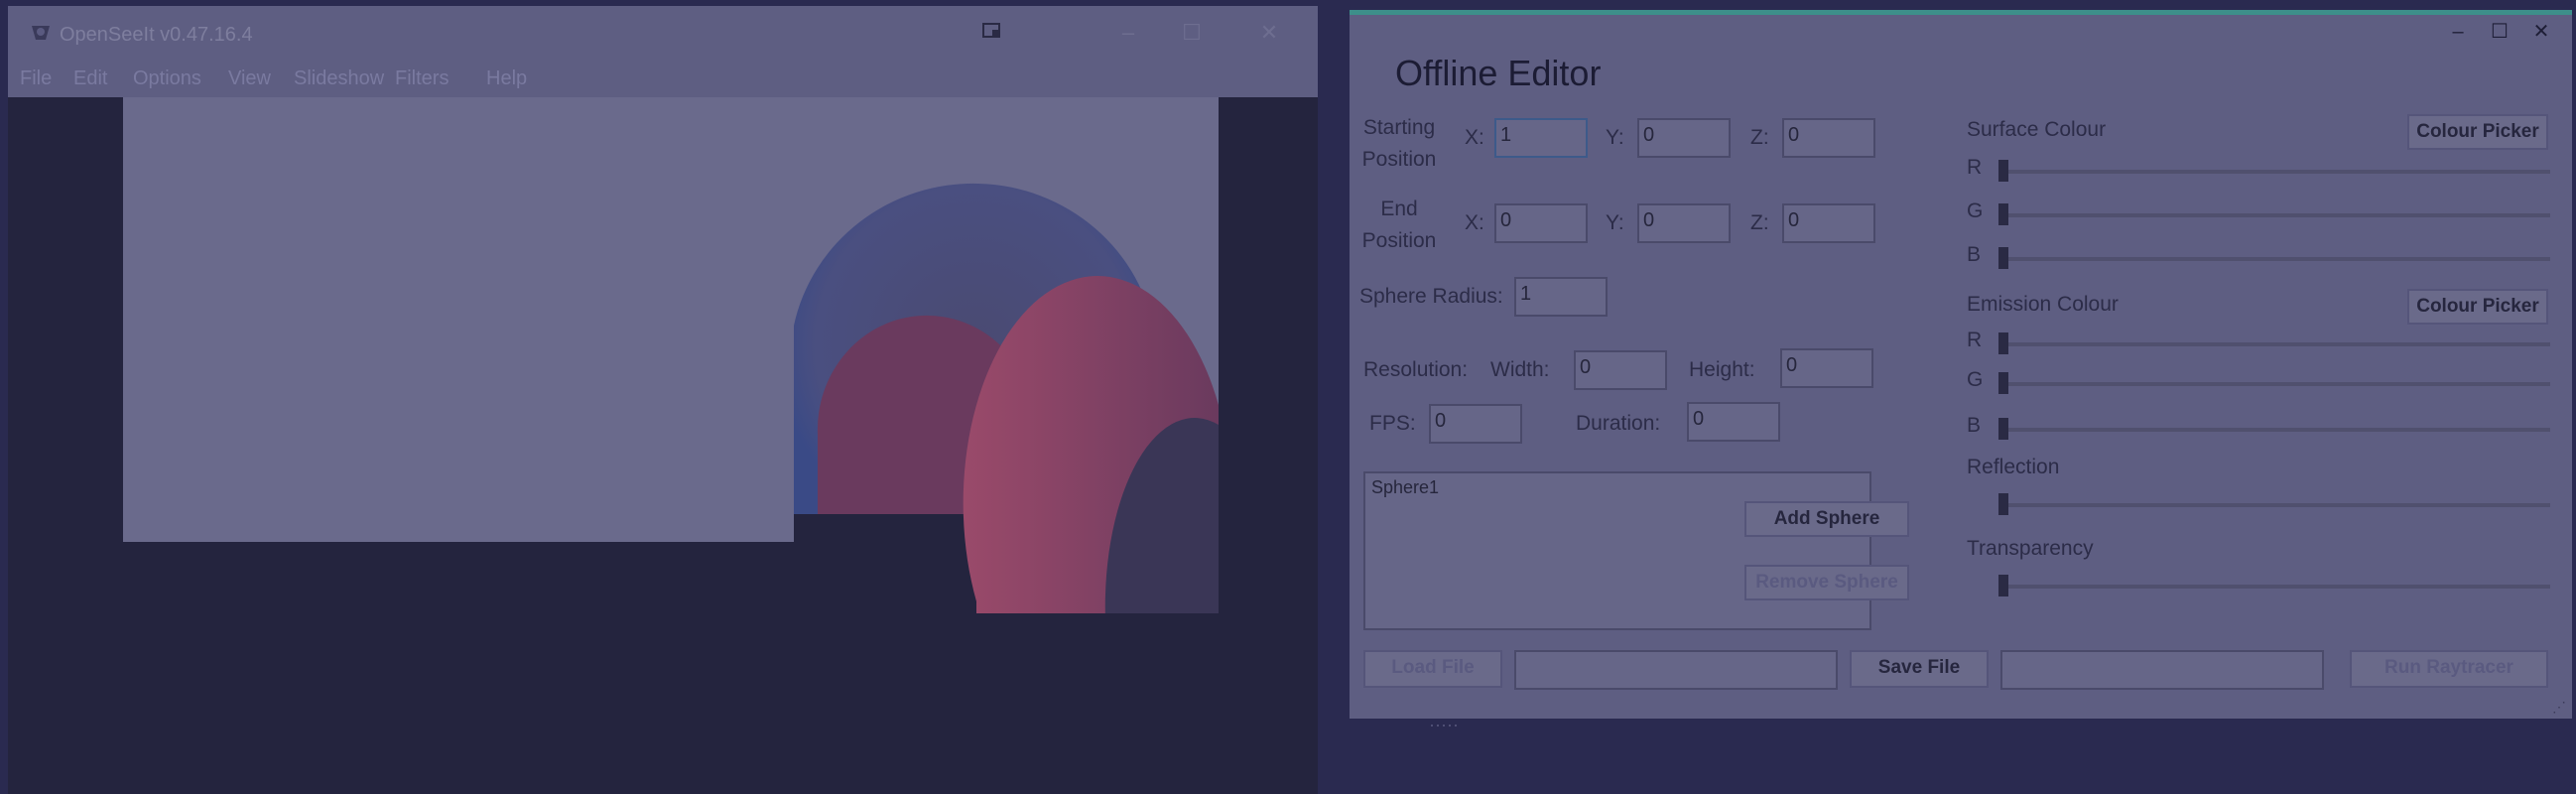  What do you see at coordinates (2043, 304) in the screenshot?
I see `emission-colour-label: Emission Colour` at bounding box center [2043, 304].